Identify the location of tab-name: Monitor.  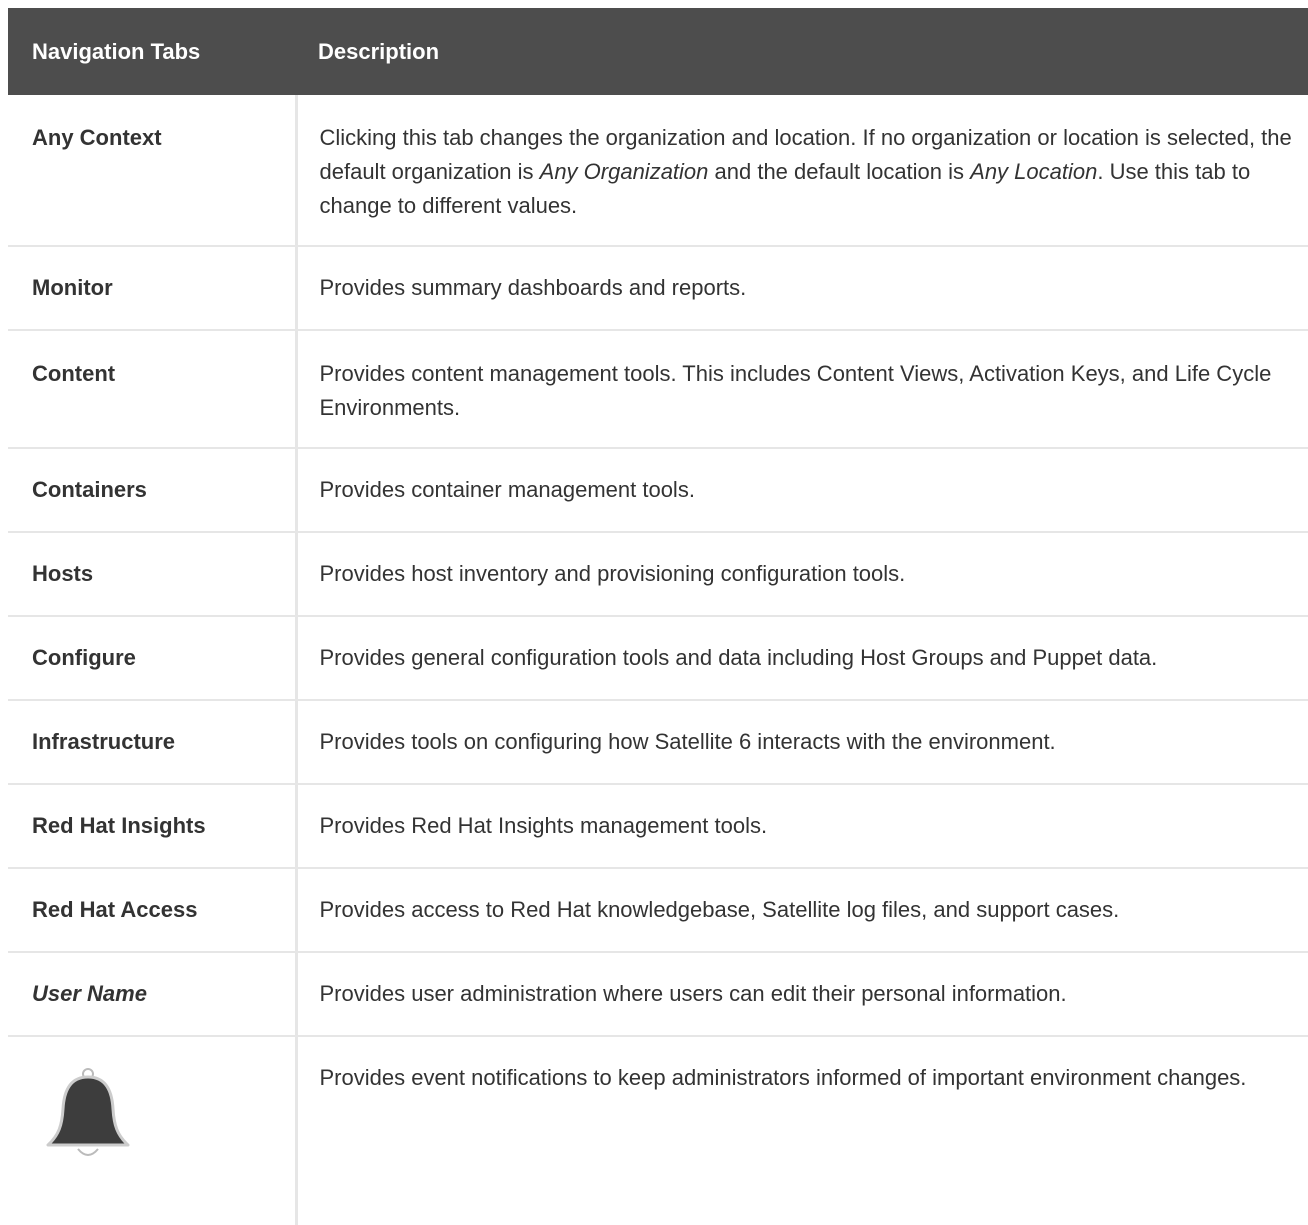
(153, 288).